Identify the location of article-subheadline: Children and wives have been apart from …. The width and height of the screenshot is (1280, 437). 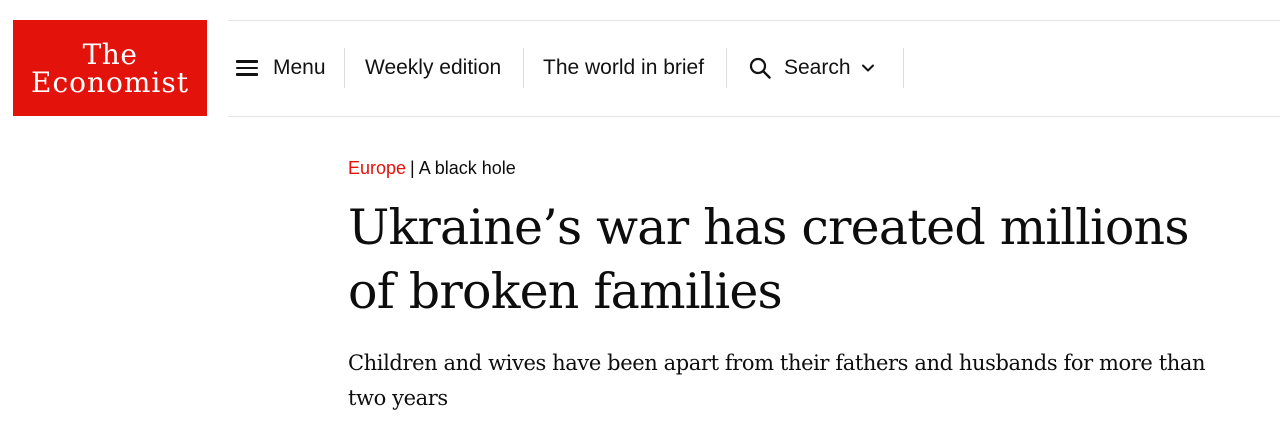
(777, 380).